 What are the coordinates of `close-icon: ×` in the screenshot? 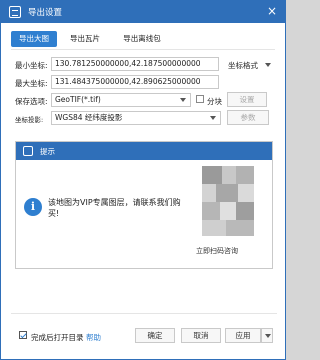 It's located at (272, 11).